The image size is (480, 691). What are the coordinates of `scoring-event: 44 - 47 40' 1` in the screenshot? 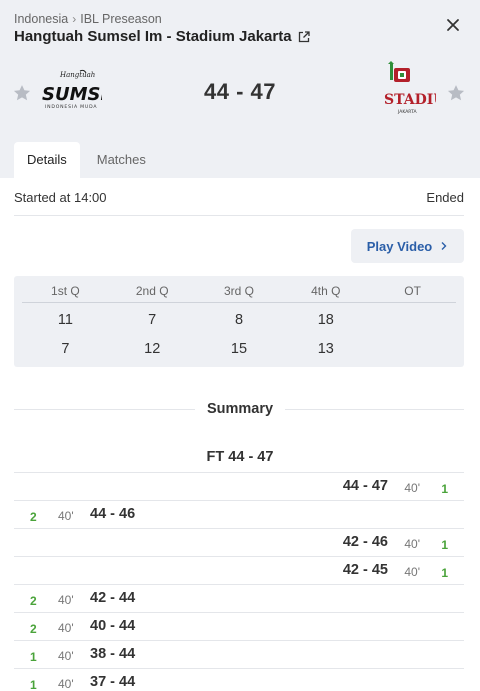 It's located at (239, 486).